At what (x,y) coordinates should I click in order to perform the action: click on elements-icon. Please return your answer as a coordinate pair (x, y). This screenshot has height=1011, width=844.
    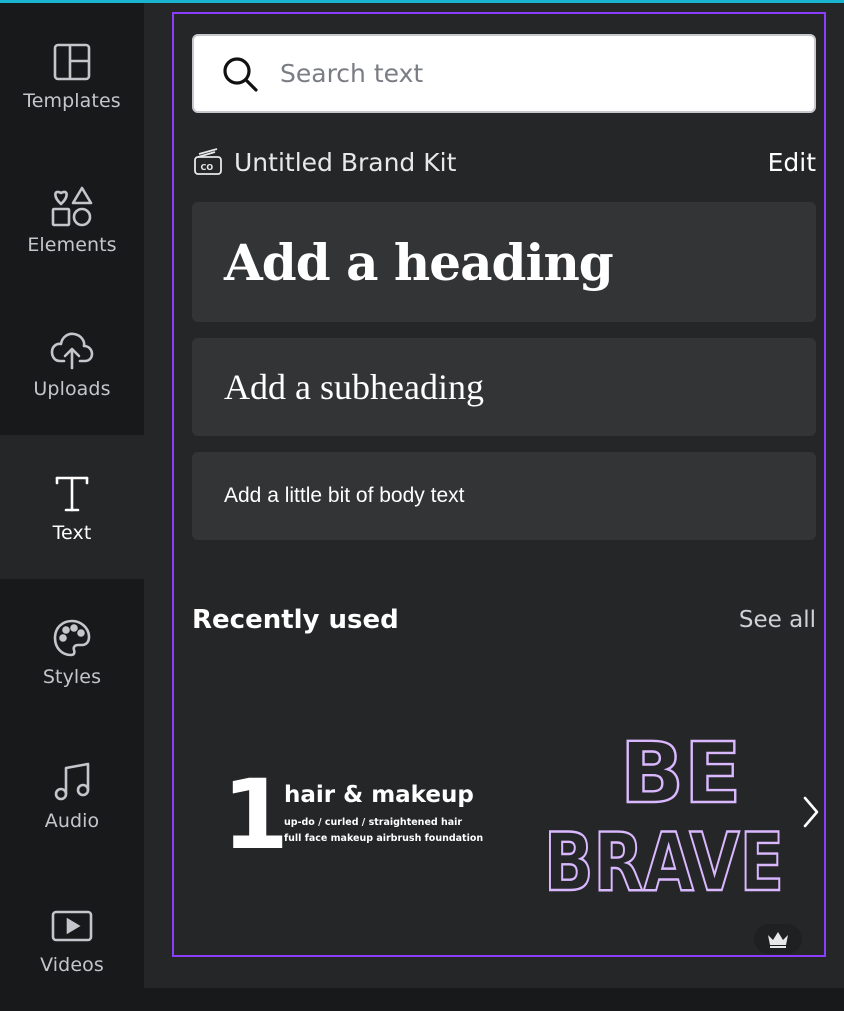
    Looking at the image, I should click on (72, 206).